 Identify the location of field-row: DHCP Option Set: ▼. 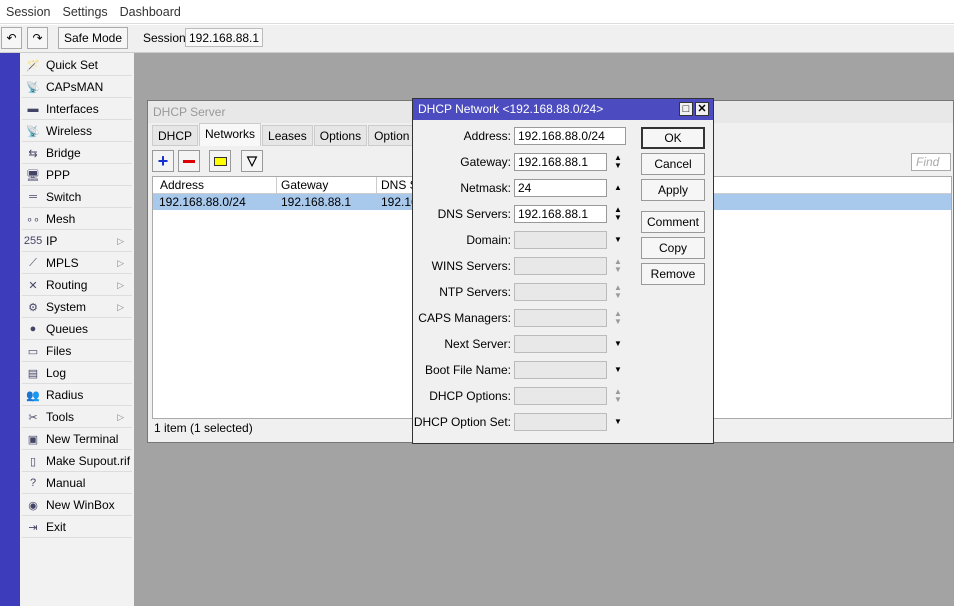
(523, 422).